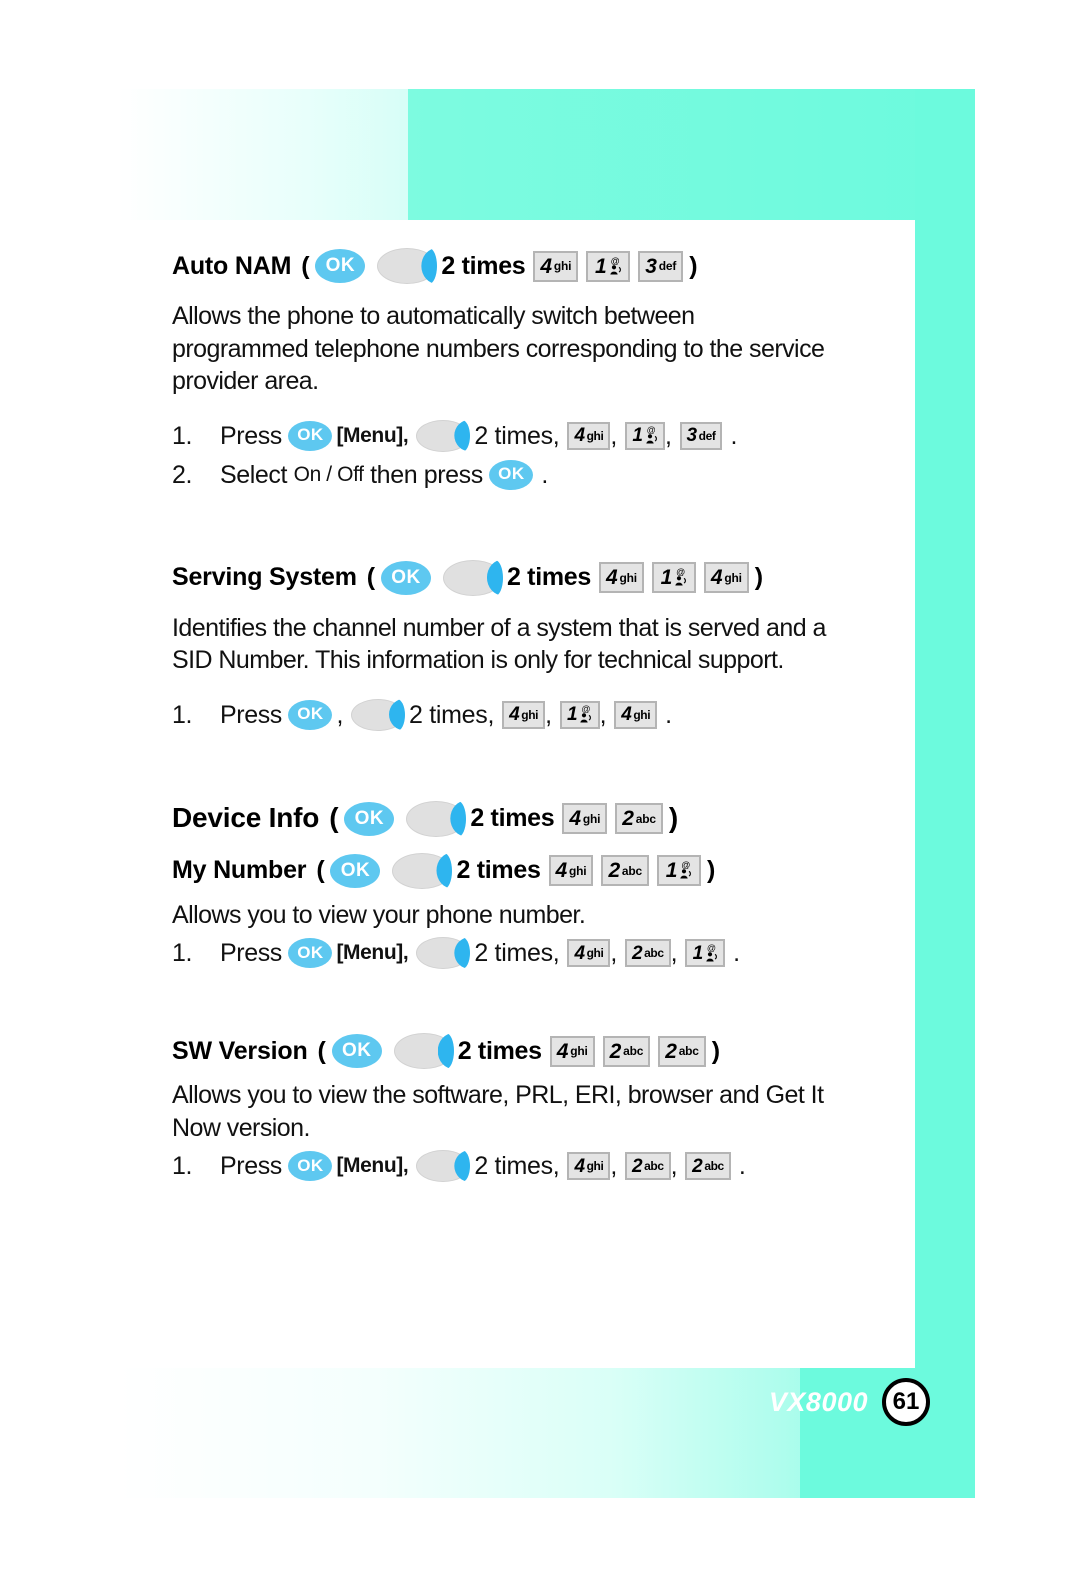  Describe the element at coordinates (532, 1166) in the screenshot. I see `step-row: 1. Press OK [Menu], 2 times, 4 ghi, 2 abc, 2 abc.` at that location.